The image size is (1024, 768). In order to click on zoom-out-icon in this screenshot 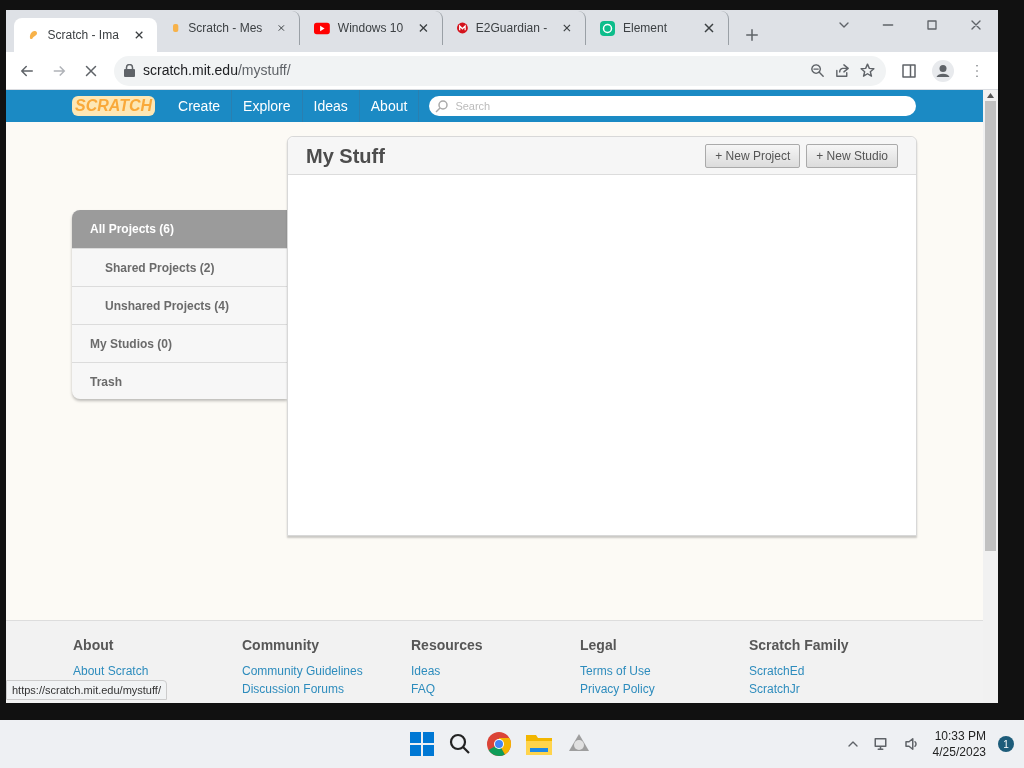, I will do `click(817, 70)`.